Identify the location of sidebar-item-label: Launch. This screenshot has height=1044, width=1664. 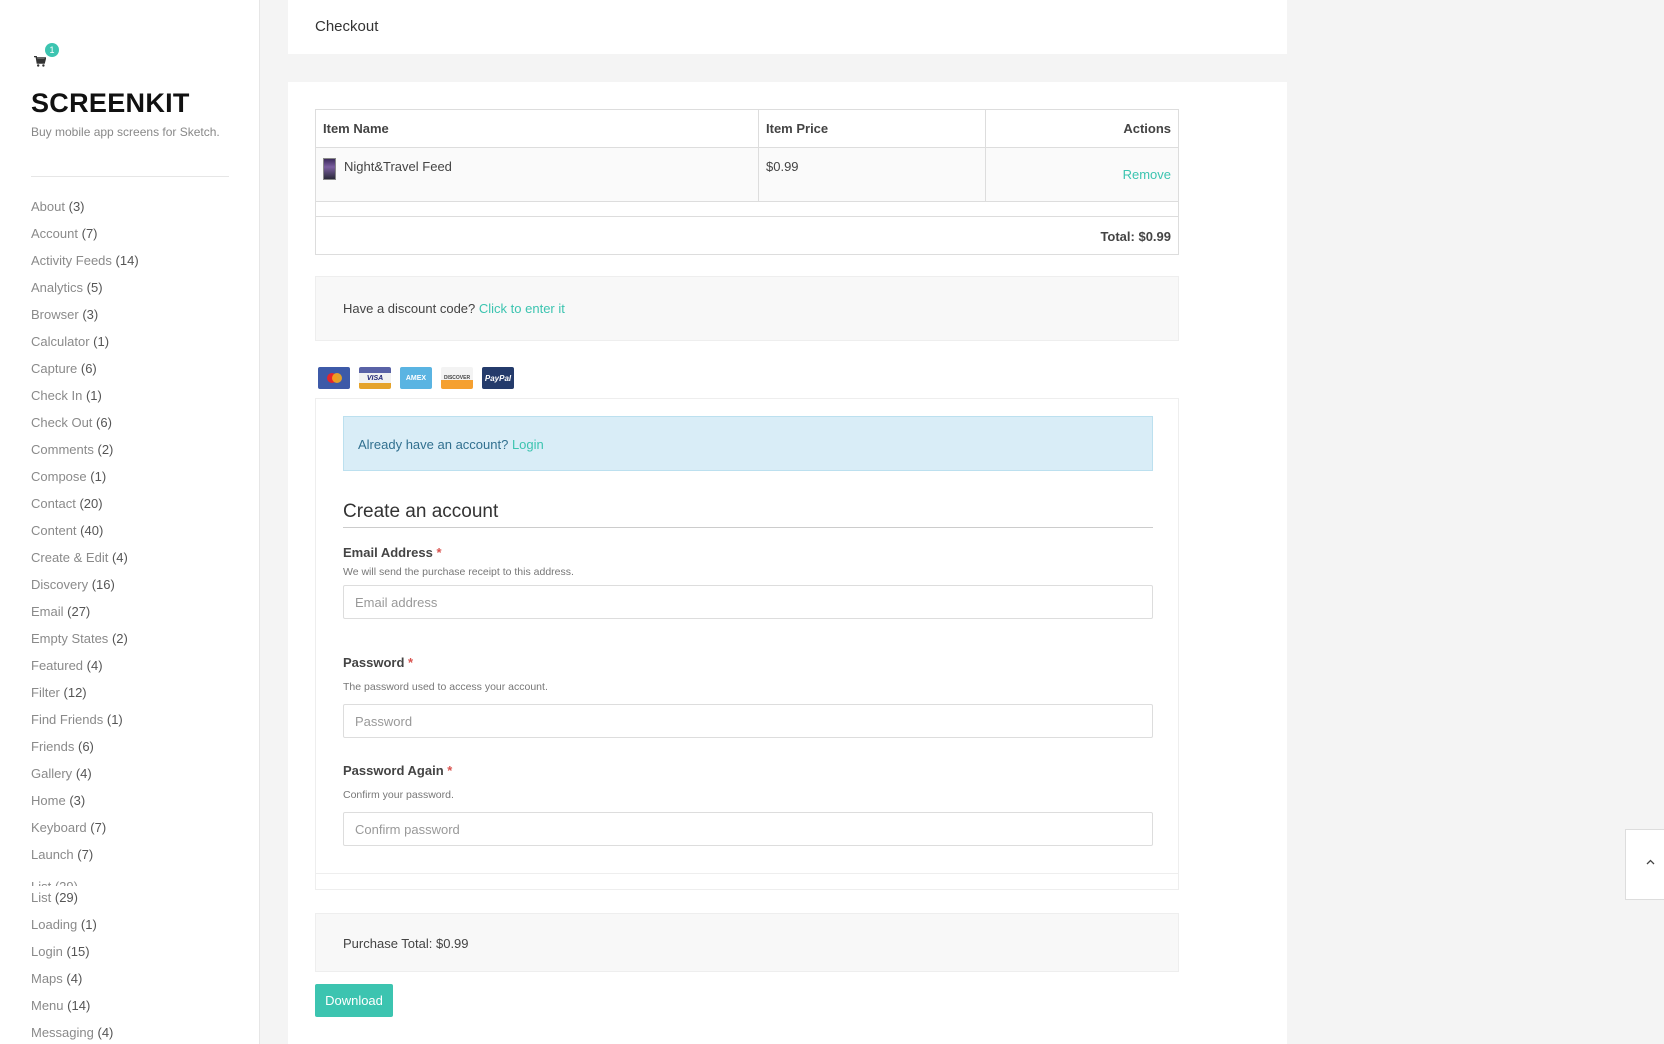
(52, 854).